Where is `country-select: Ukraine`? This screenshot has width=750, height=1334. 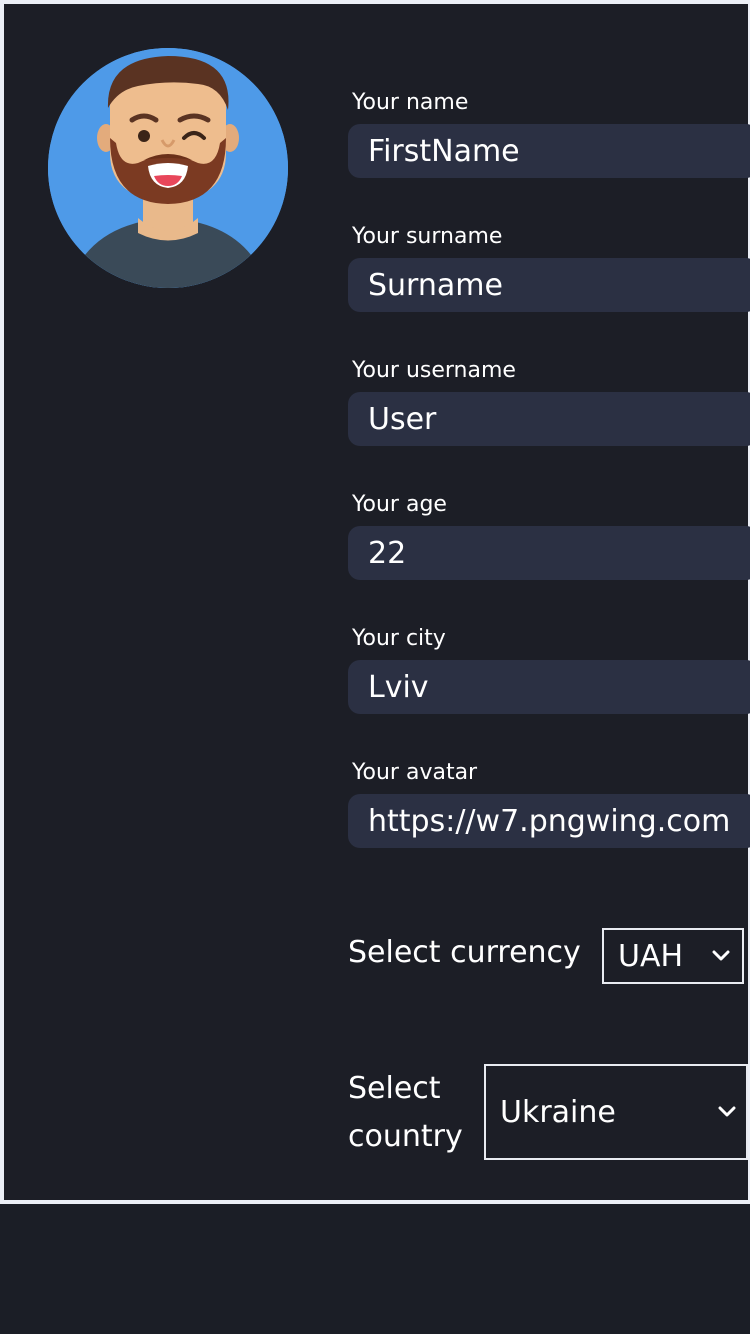 country-select: Ukraine is located at coordinates (616, 1112).